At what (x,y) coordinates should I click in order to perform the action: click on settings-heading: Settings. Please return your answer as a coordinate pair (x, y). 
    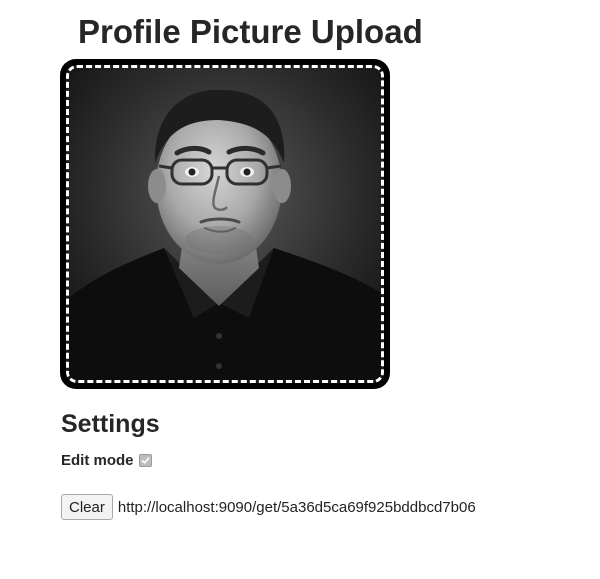
    Looking at the image, I should click on (110, 424).